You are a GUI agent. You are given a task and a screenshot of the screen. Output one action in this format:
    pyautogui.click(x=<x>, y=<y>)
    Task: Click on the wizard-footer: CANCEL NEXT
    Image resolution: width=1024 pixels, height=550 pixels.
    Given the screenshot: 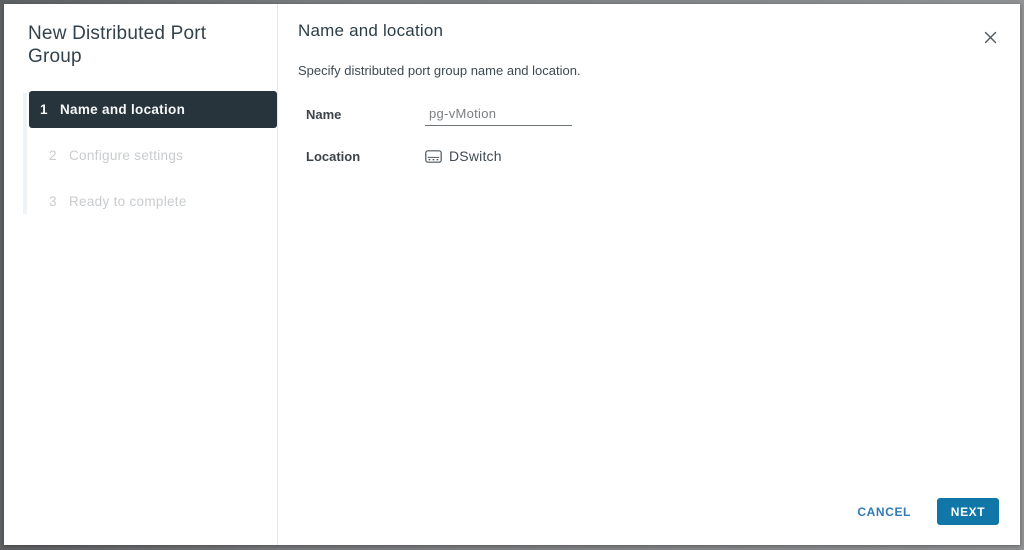 What is the action you would take?
    pyautogui.click(x=927, y=511)
    